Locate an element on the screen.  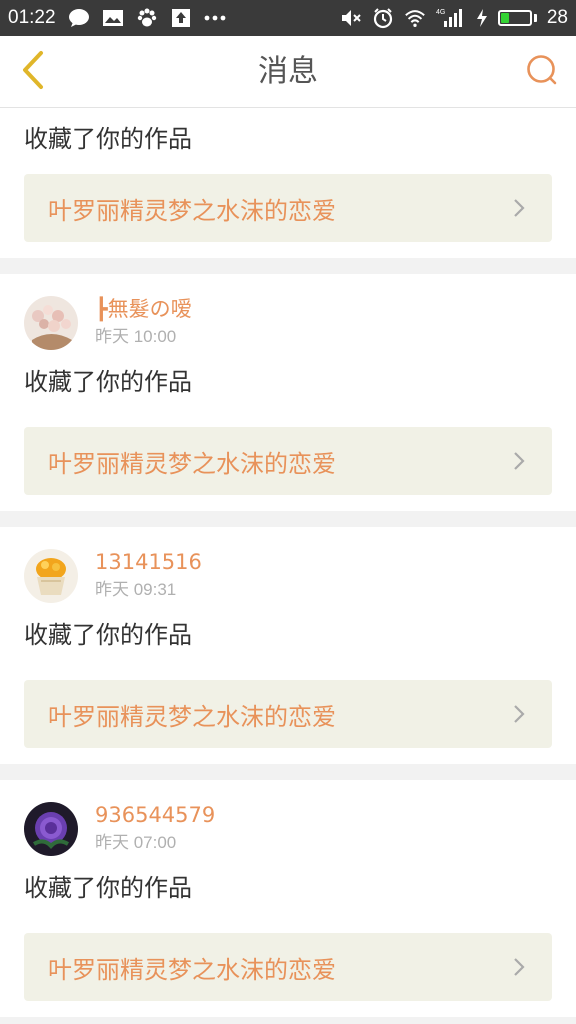
charging-icon is located at coordinates (482, 18).